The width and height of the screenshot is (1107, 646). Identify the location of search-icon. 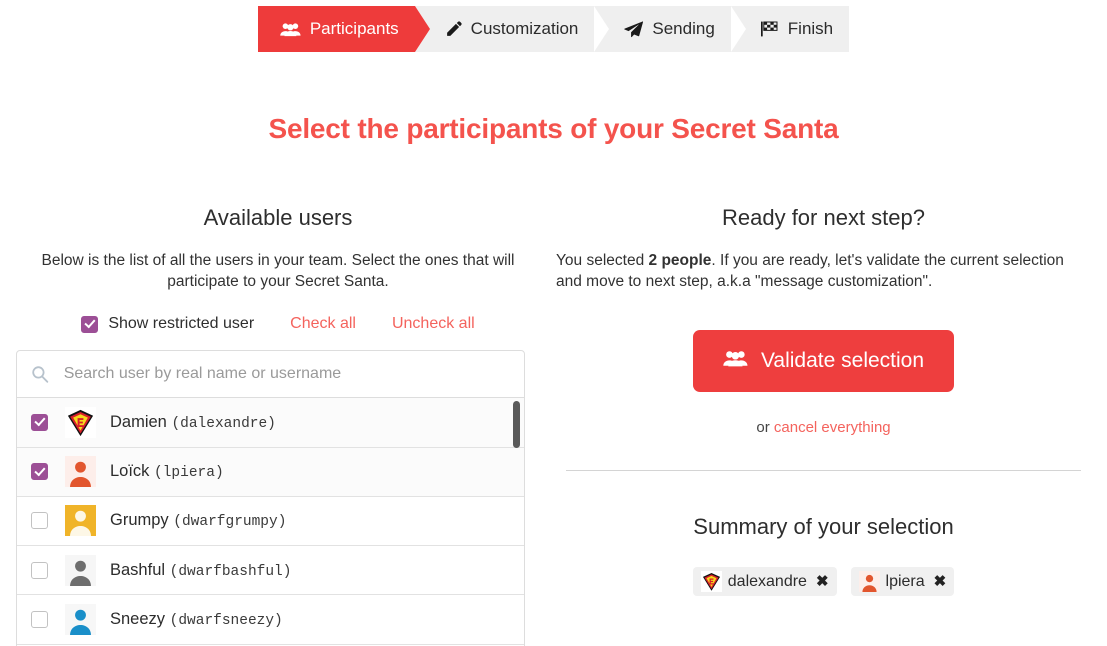
(40, 374).